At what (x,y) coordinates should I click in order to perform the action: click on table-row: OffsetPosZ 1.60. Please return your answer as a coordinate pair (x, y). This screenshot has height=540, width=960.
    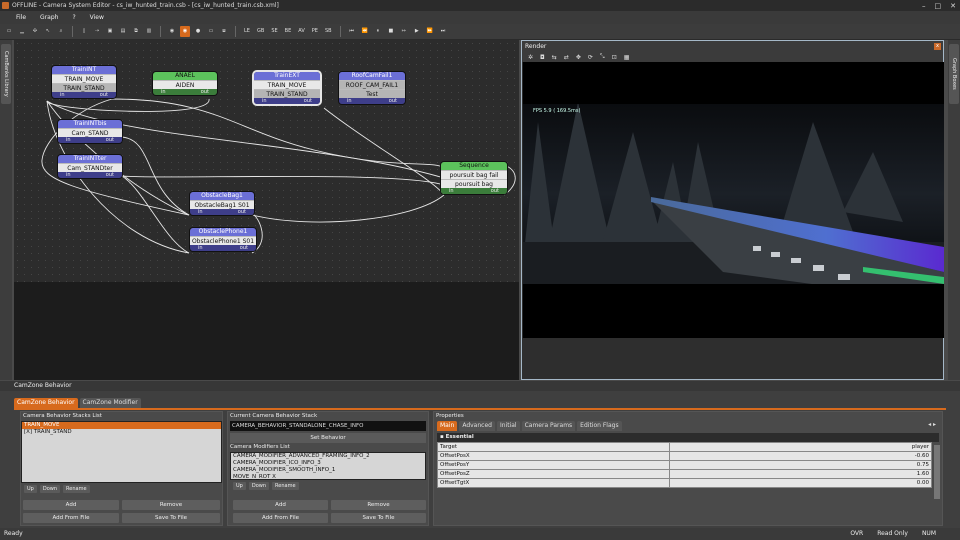
    Looking at the image, I should click on (684, 474).